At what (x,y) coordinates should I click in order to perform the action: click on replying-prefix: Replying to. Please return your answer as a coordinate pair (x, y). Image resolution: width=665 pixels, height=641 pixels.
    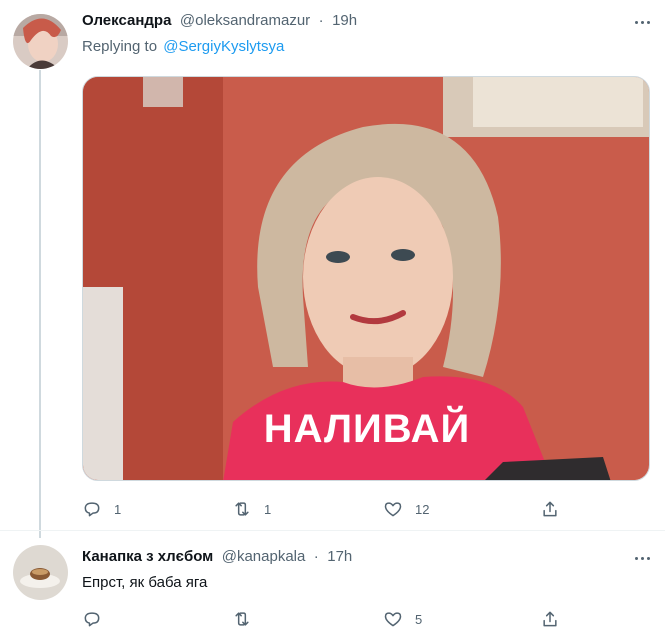
    Looking at the image, I should click on (120, 46).